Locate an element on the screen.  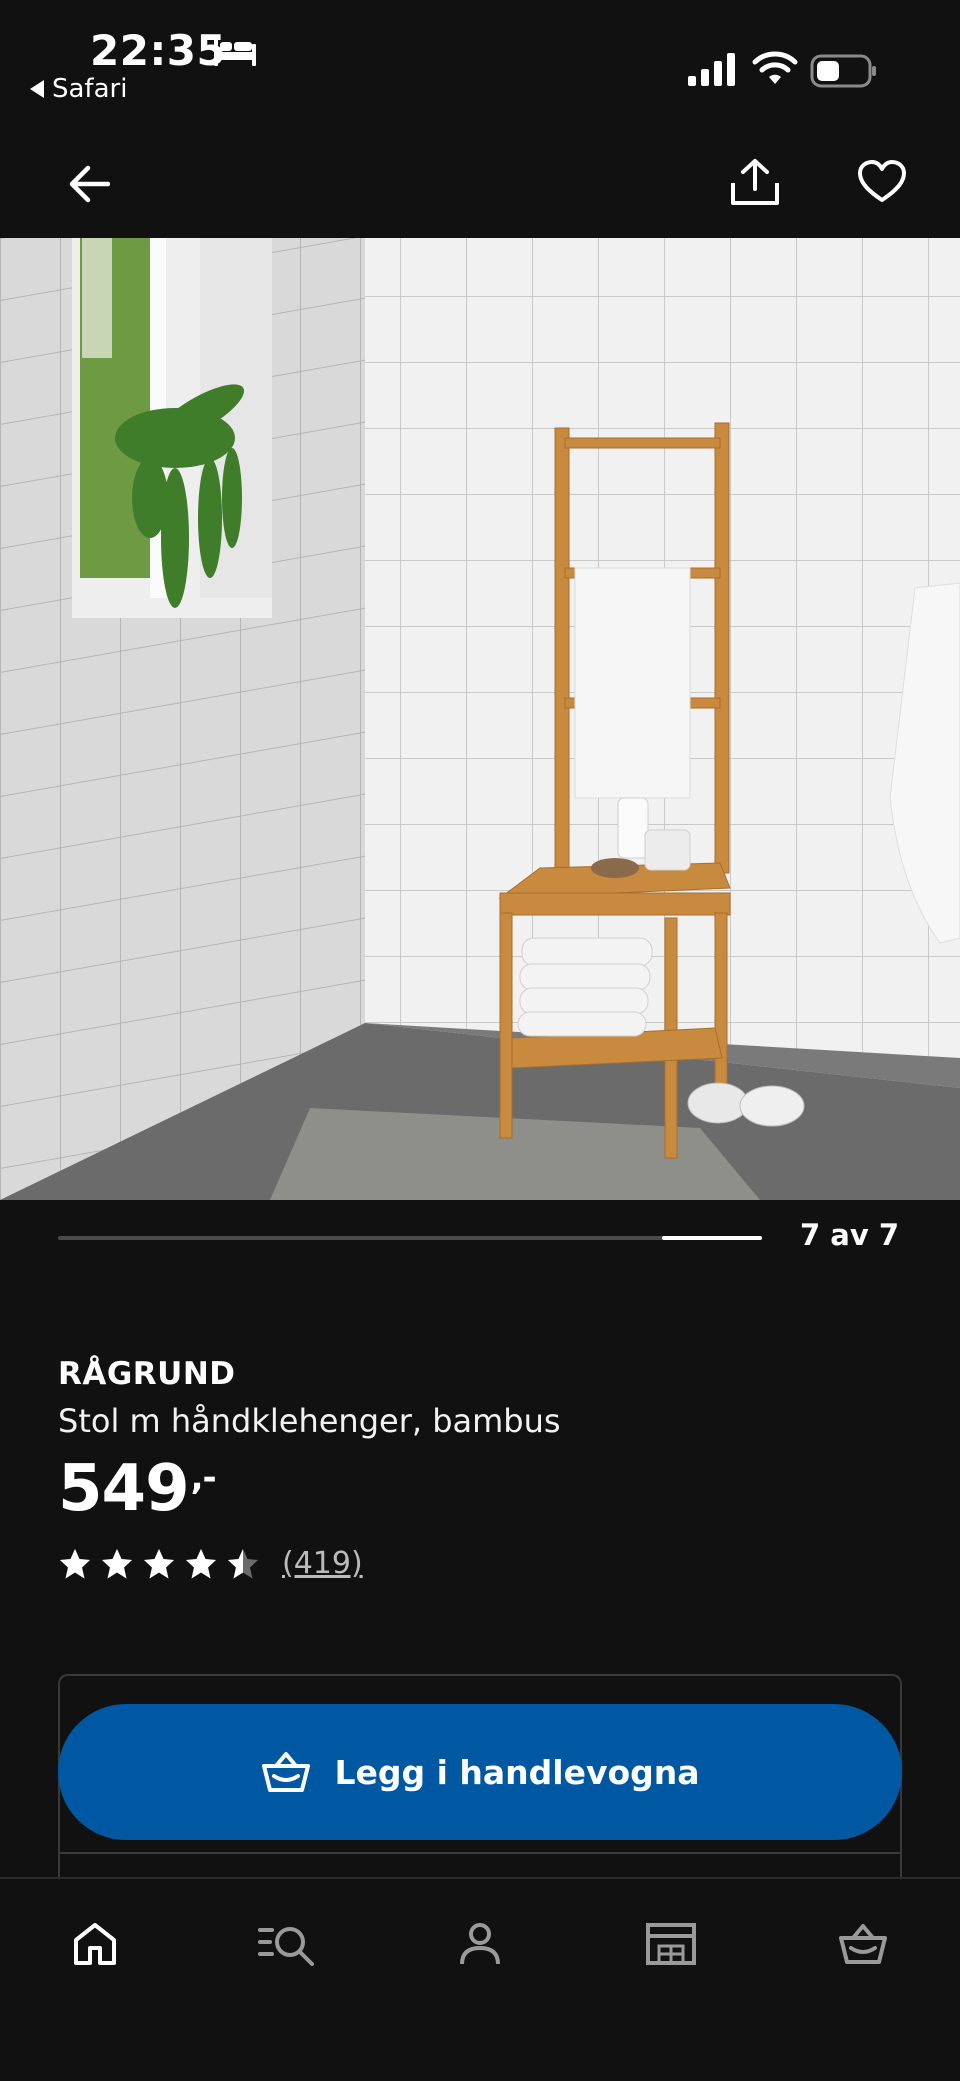
back-arrow-icon is located at coordinates (88, 184).